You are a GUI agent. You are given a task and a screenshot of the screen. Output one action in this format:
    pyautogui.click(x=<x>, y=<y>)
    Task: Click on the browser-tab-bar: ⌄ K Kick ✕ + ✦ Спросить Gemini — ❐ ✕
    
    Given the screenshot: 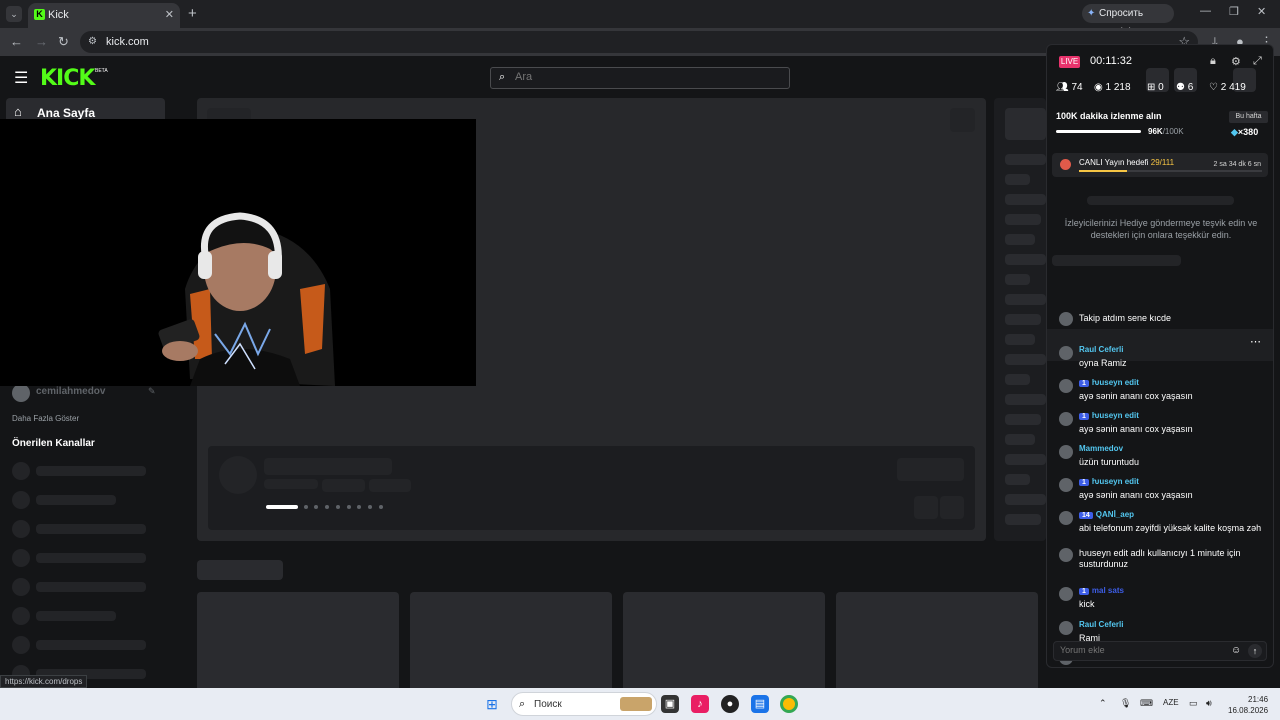 What is the action you would take?
    pyautogui.click(x=640, y=19)
    